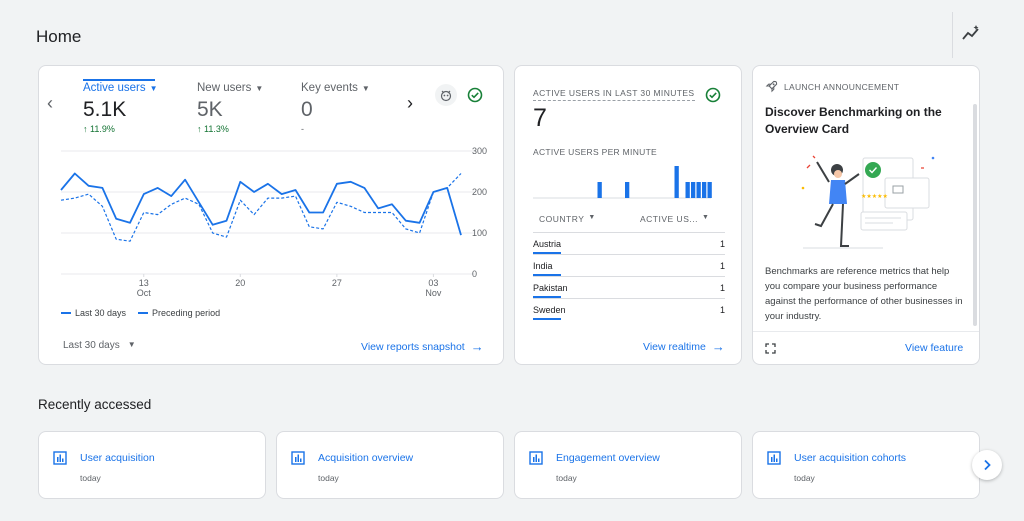  I want to click on recently-accessed-title: Recently accessed, so click(95, 404).